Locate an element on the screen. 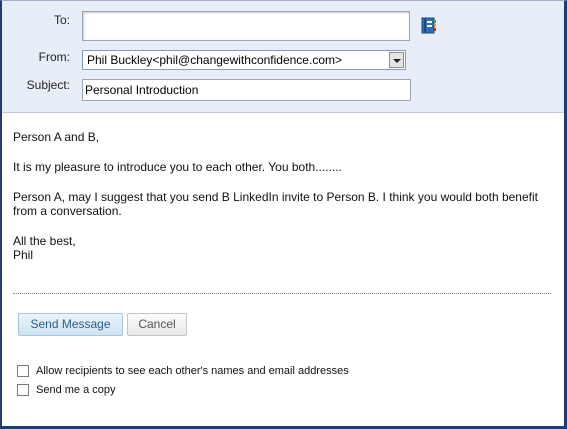  divider is located at coordinates (282, 293).